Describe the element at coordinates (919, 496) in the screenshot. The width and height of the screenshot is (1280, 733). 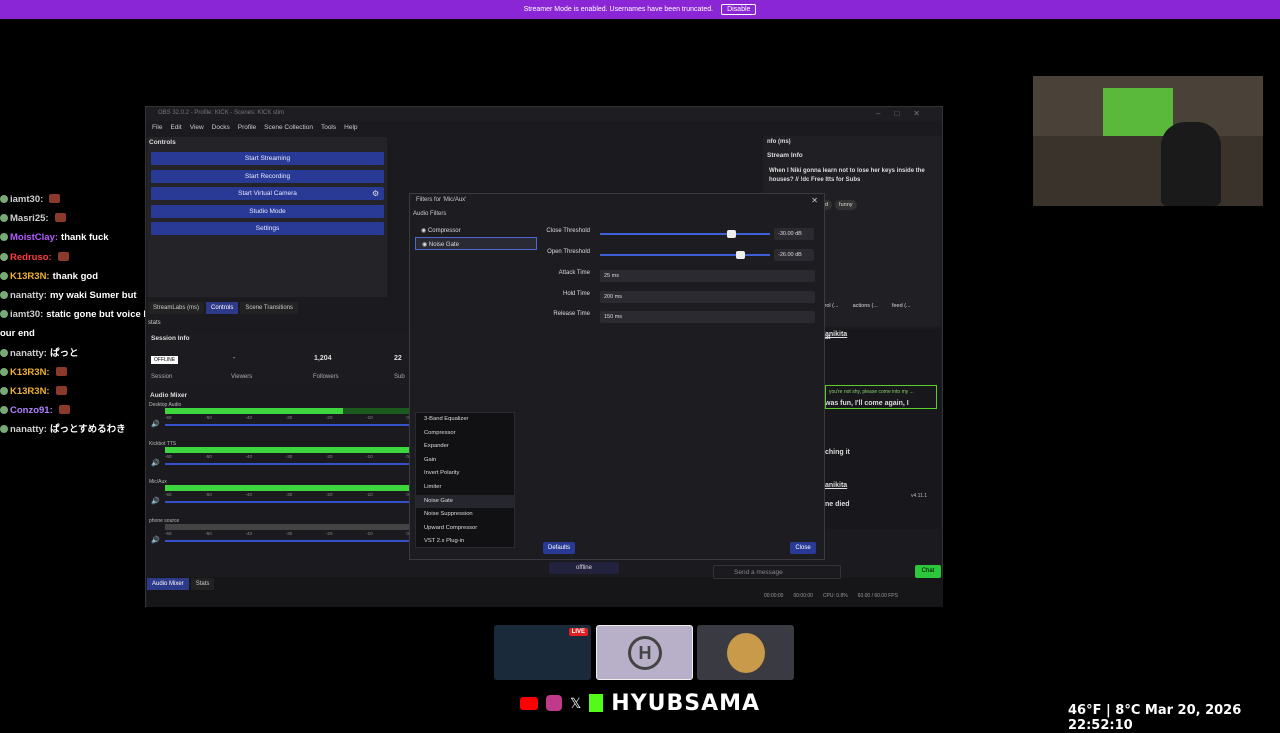
I see `version-label: v4.11.1` at that location.